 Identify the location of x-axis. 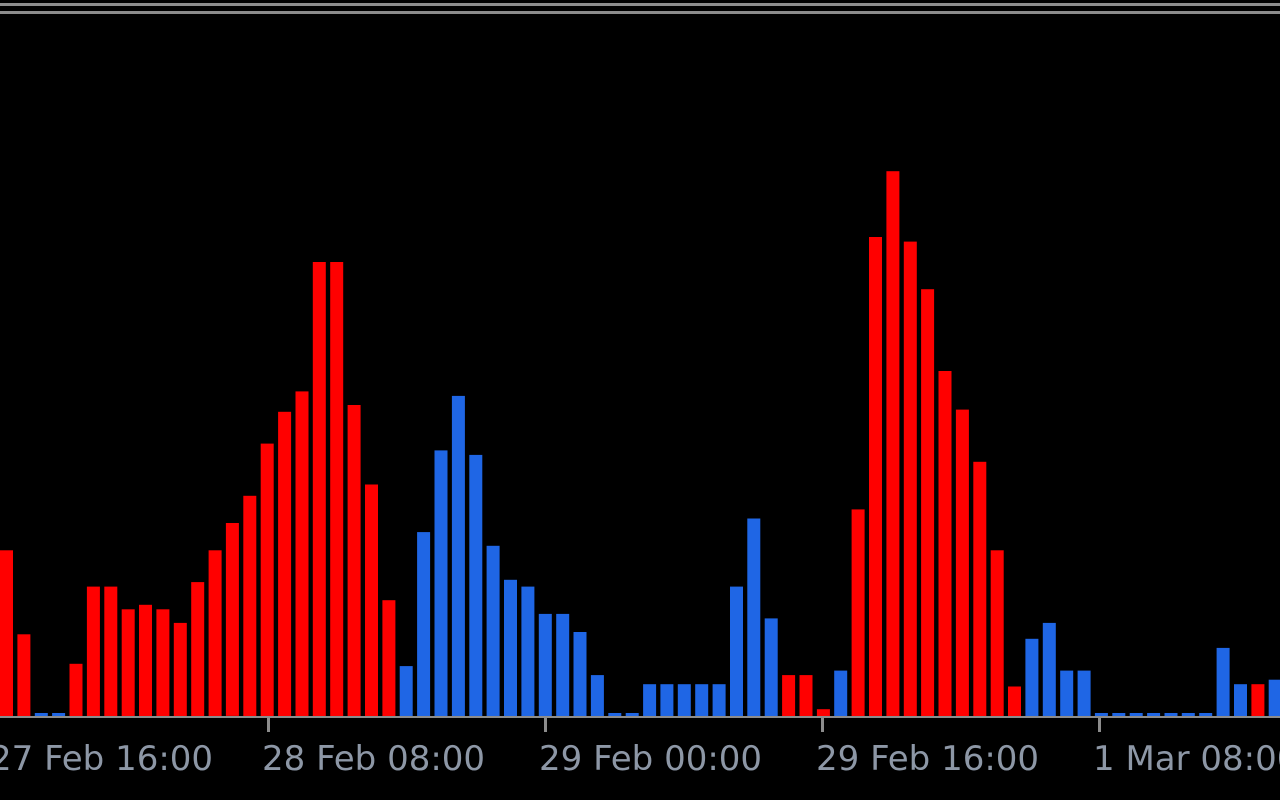
(640, 717).